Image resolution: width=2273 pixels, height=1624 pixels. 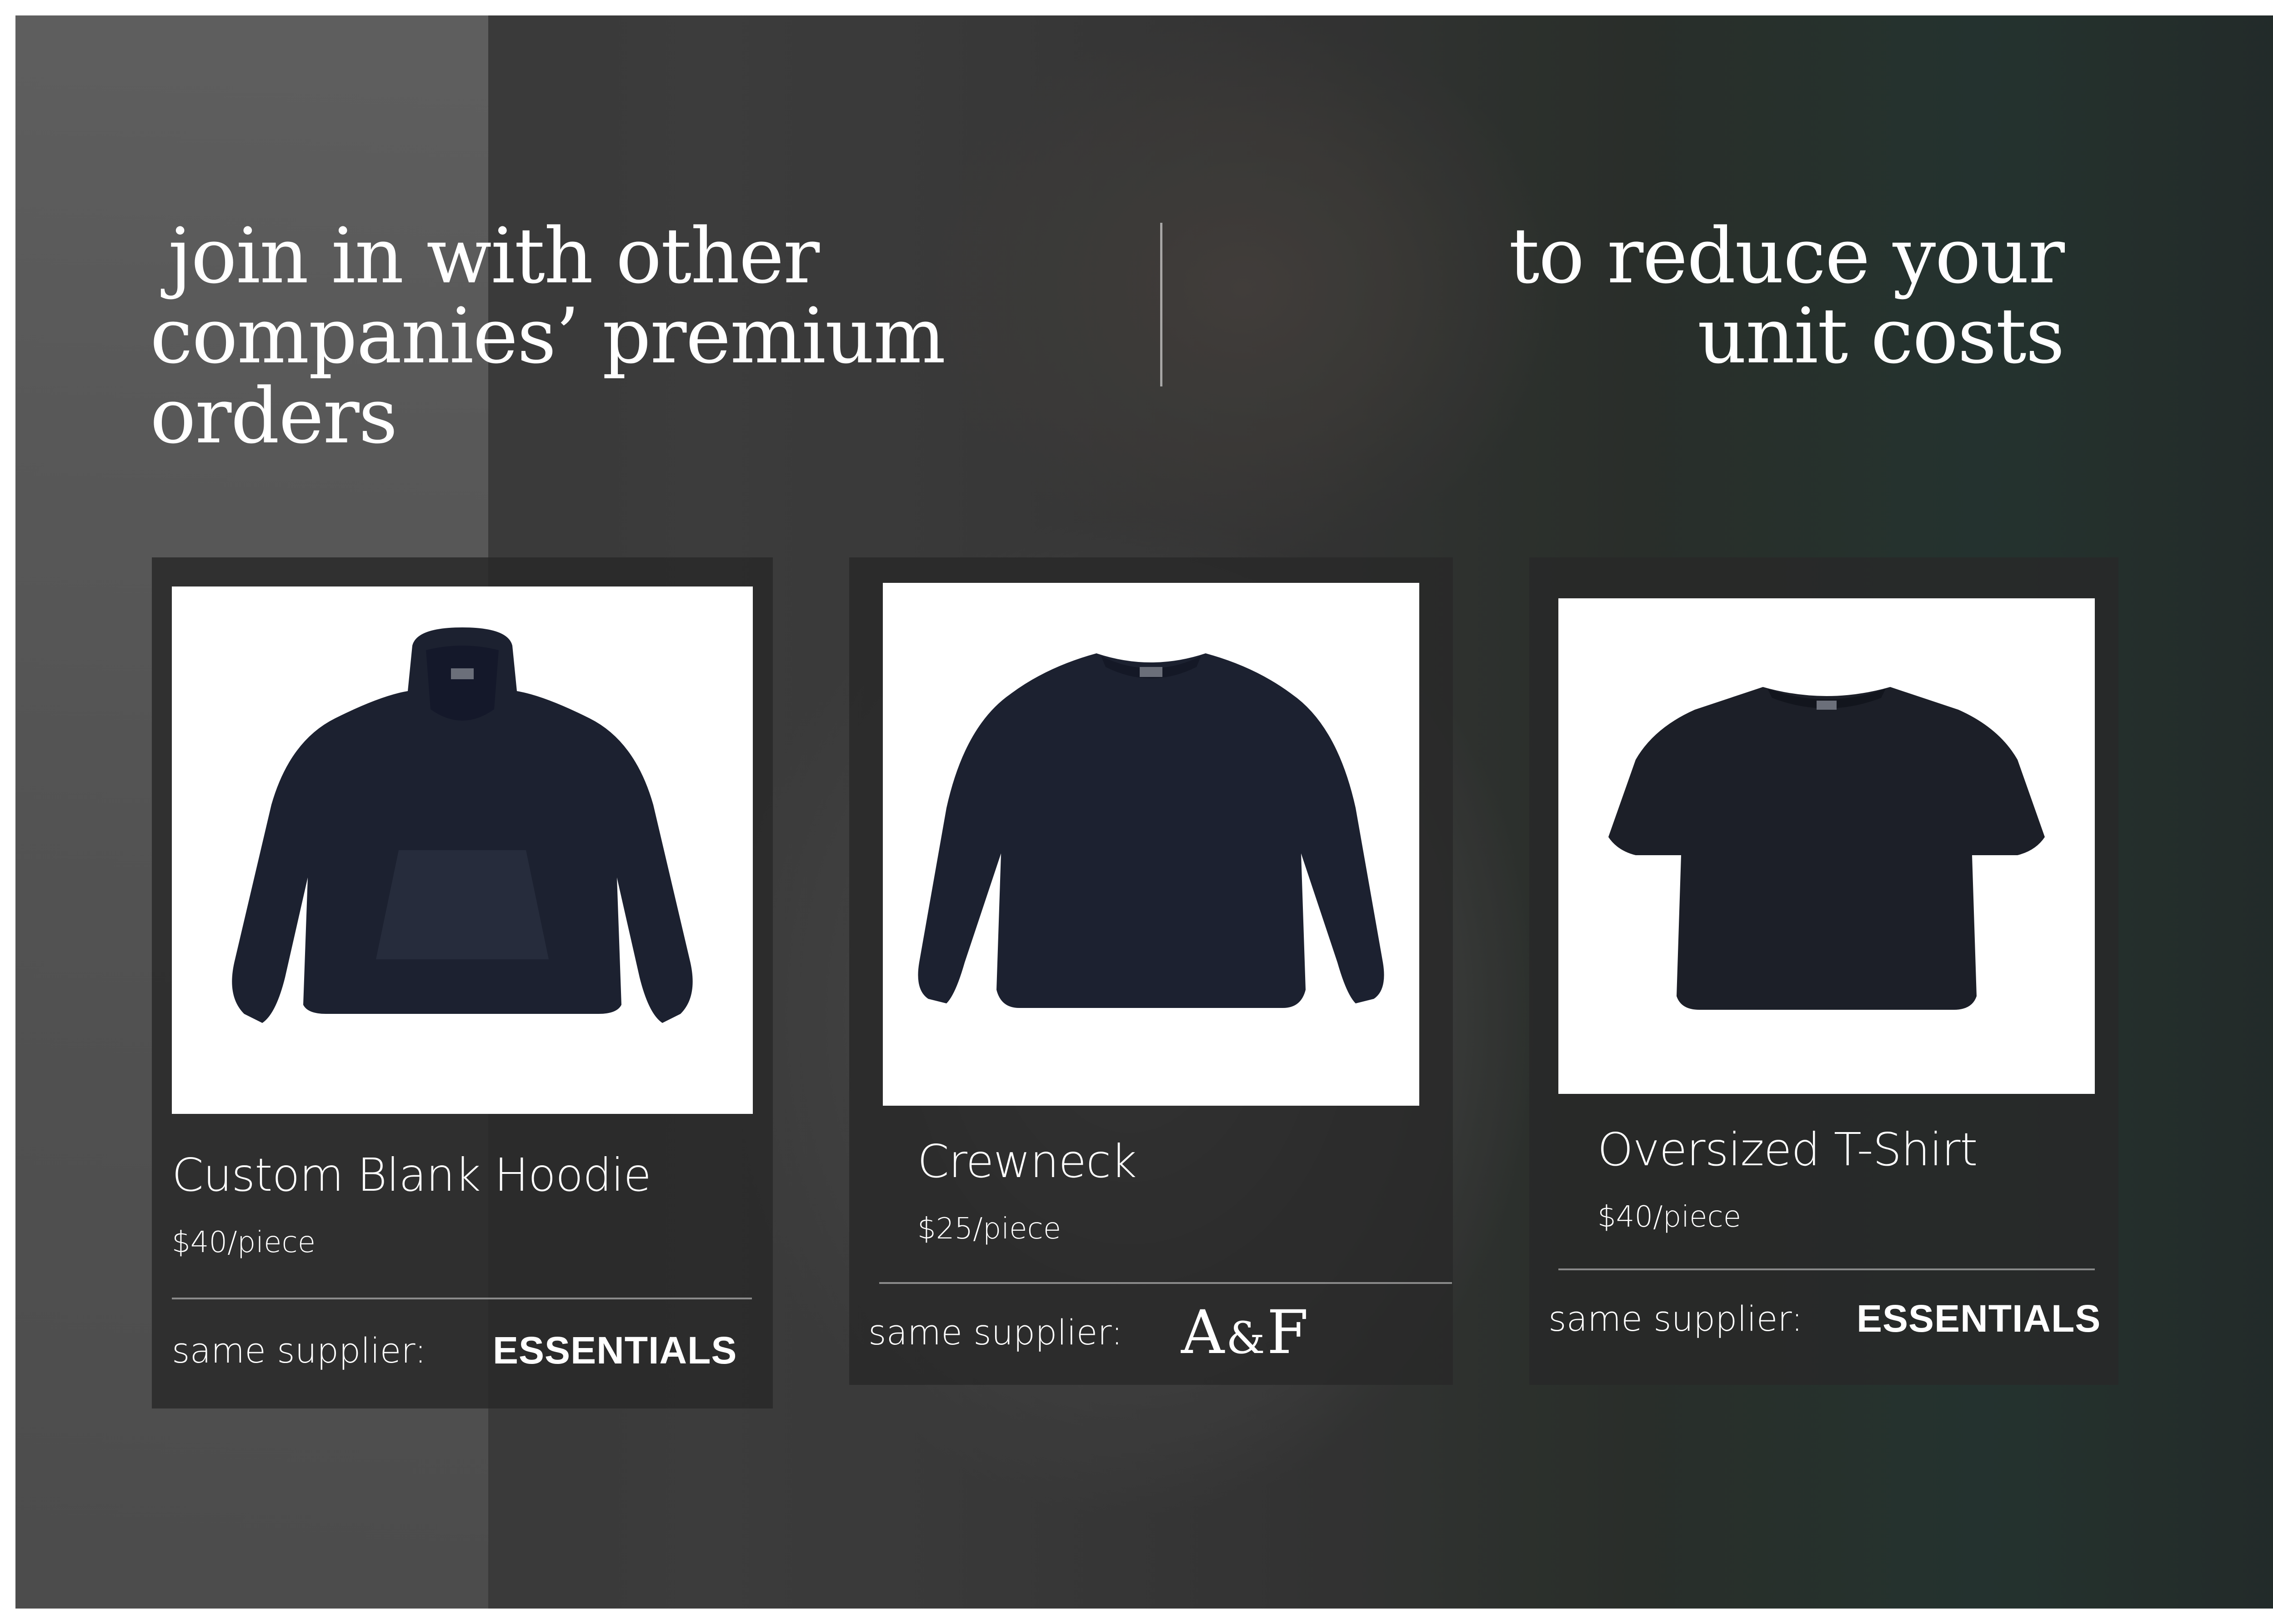 What do you see at coordinates (411, 1175) in the screenshot?
I see `product-name: Custom Blank Hoodie` at bounding box center [411, 1175].